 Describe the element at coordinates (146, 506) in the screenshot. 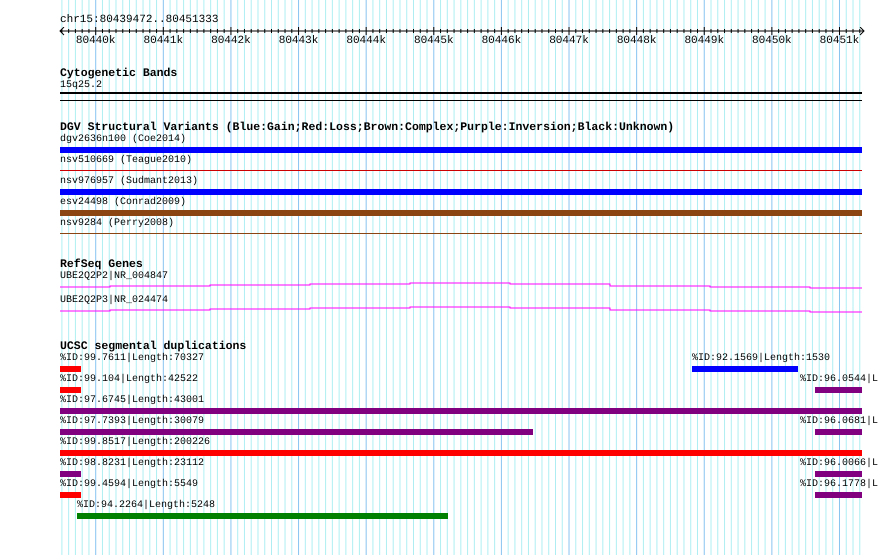

I see `duplication-label: %ID:94.2264|Length:5248` at that location.